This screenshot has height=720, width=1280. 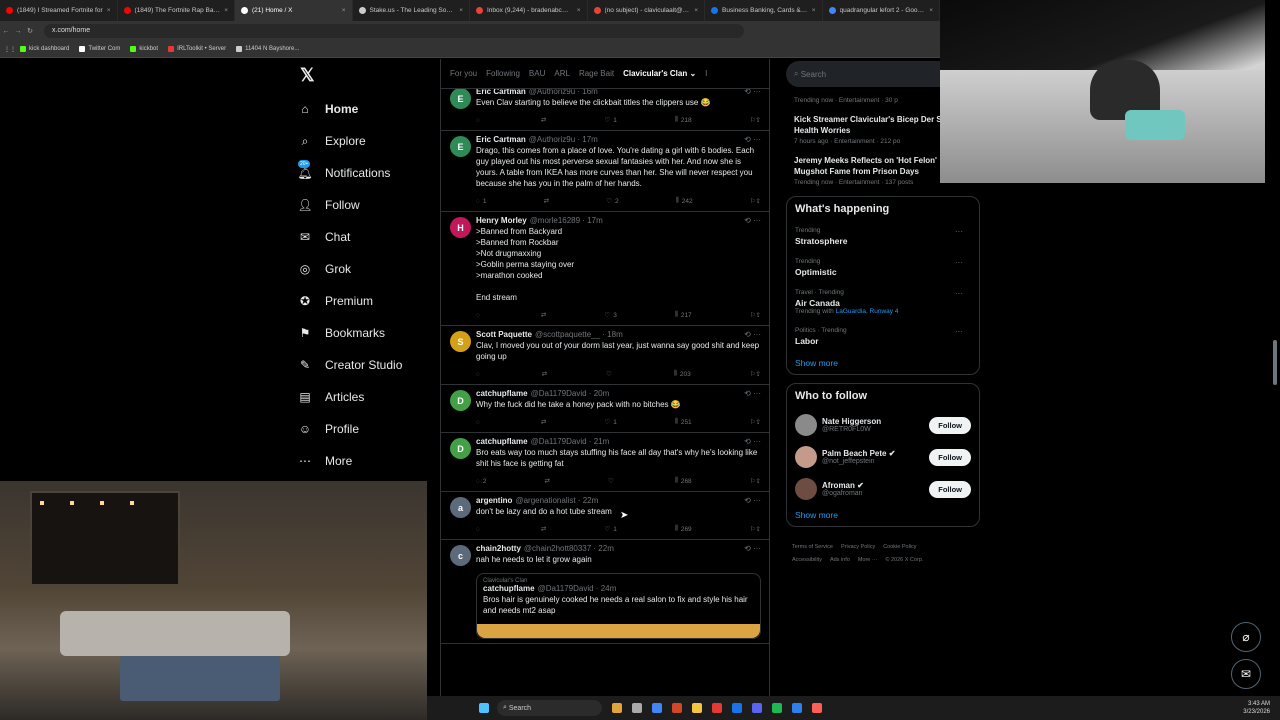 I want to click on start-icon, so click(x=484, y=708).